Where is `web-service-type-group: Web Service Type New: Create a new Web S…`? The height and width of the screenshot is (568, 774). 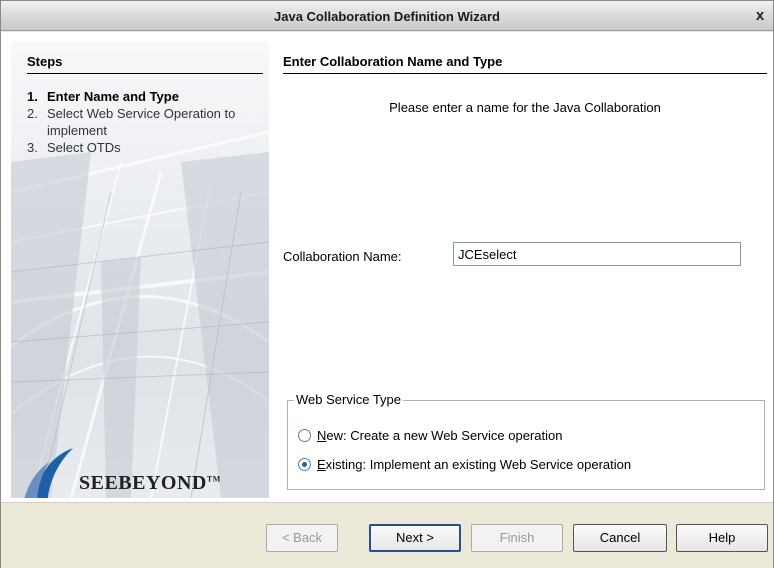
web-service-type-group: Web Service Type New: Create a new Web S… is located at coordinates (526, 441).